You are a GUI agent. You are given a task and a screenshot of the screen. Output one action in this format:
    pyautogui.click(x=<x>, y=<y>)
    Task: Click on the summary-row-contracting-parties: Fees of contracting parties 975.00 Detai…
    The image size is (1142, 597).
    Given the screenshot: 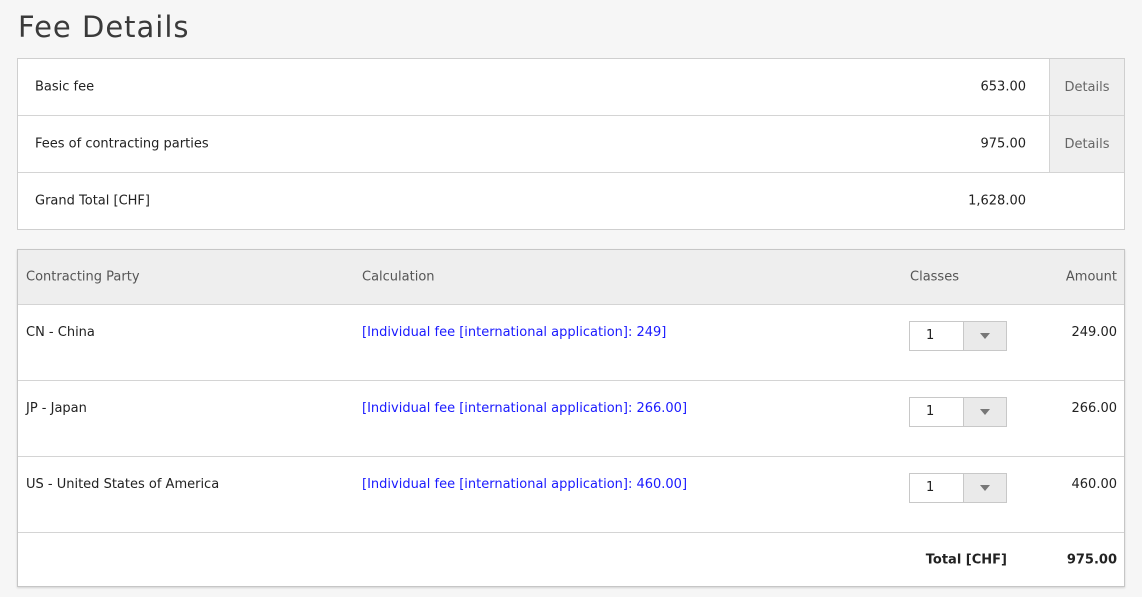 What is the action you would take?
    pyautogui.click(x=571, y=144)
    